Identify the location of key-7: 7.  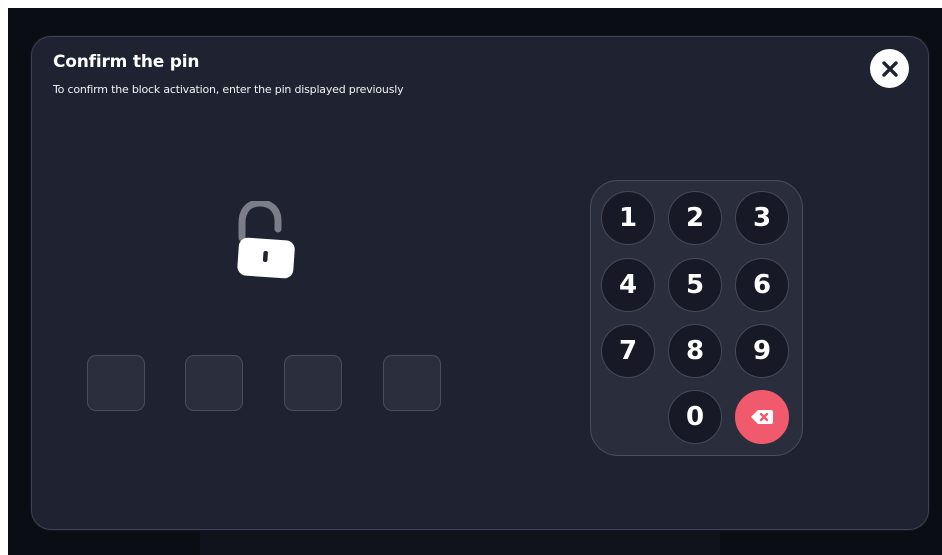
(628, 351).